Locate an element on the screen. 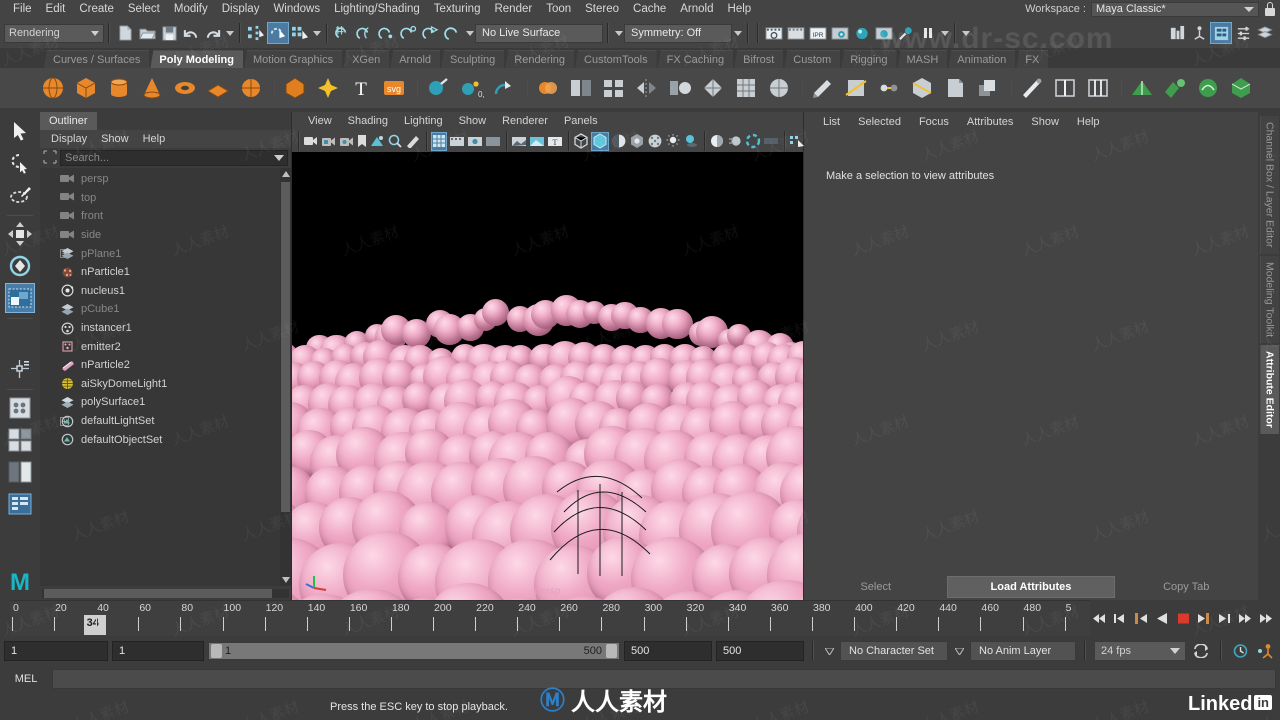  insert-edge-loop-icon is located at coordinates (1065, 88).